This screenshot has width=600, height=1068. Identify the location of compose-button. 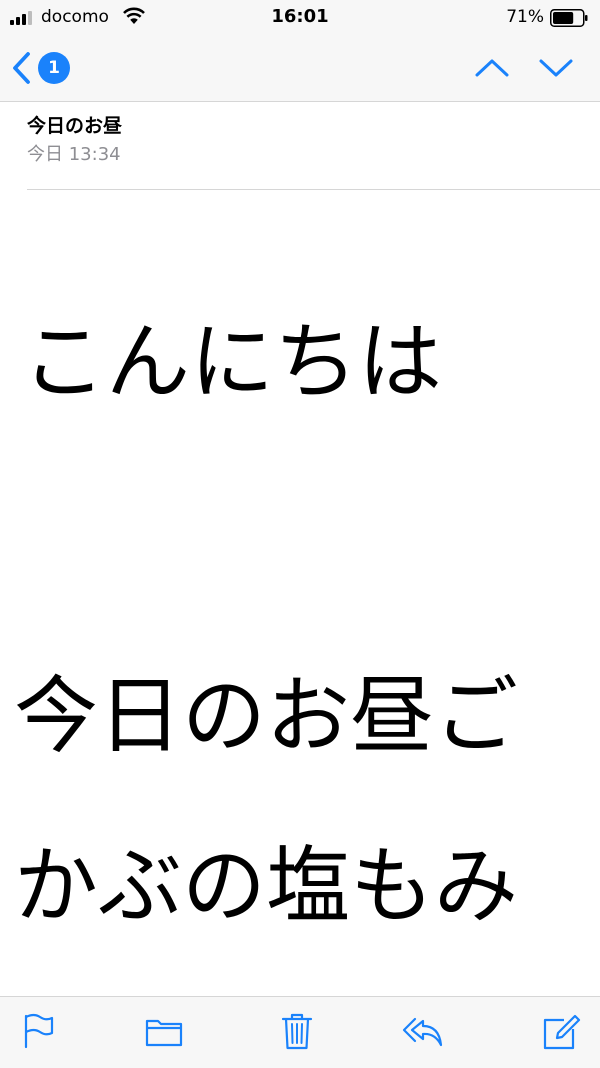
(562, 1031).